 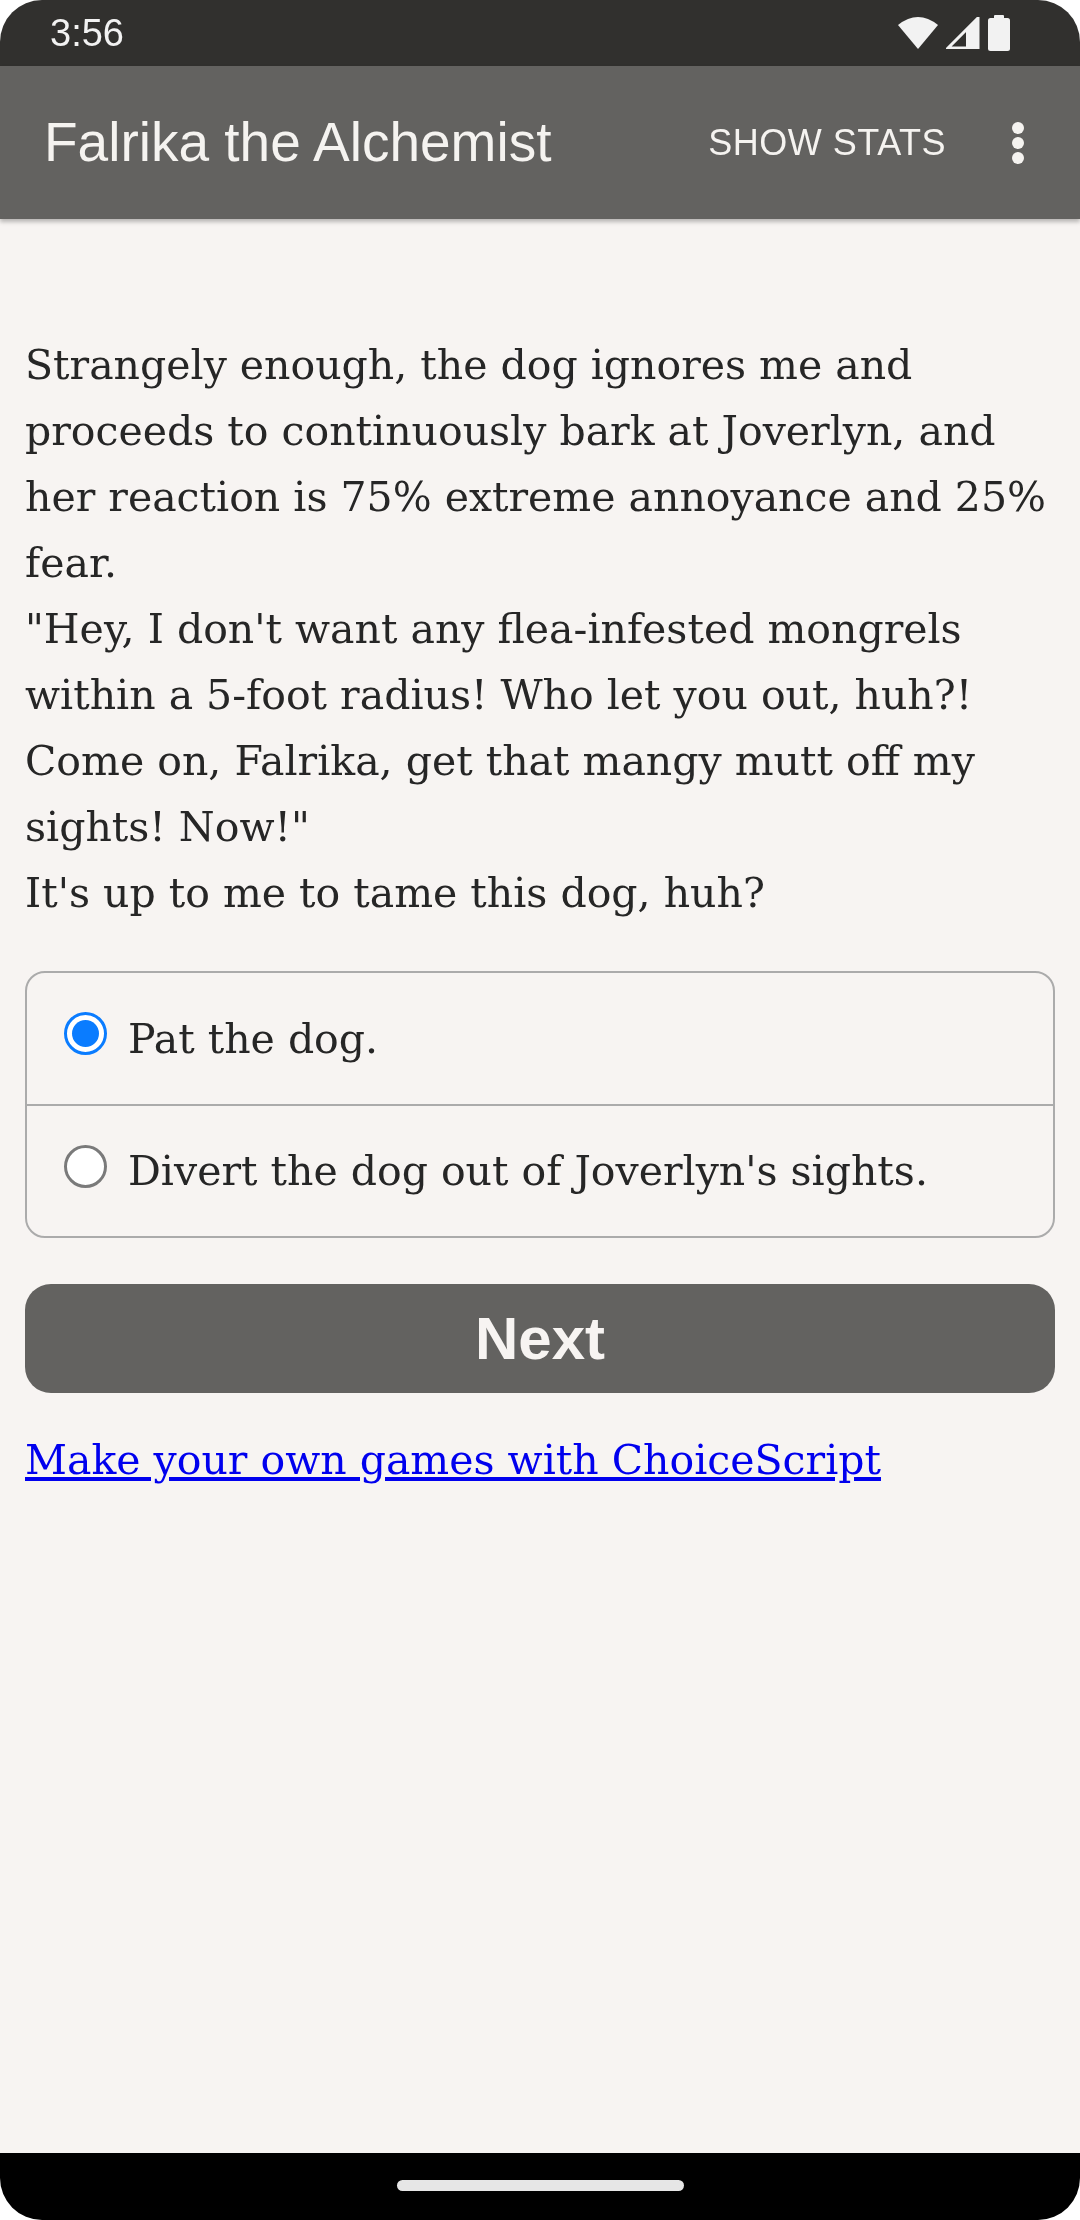 What do you see at coordinates (87, 33) in the screenshot?
I see `status-time: 3:56` at bounding box center [87, 33].